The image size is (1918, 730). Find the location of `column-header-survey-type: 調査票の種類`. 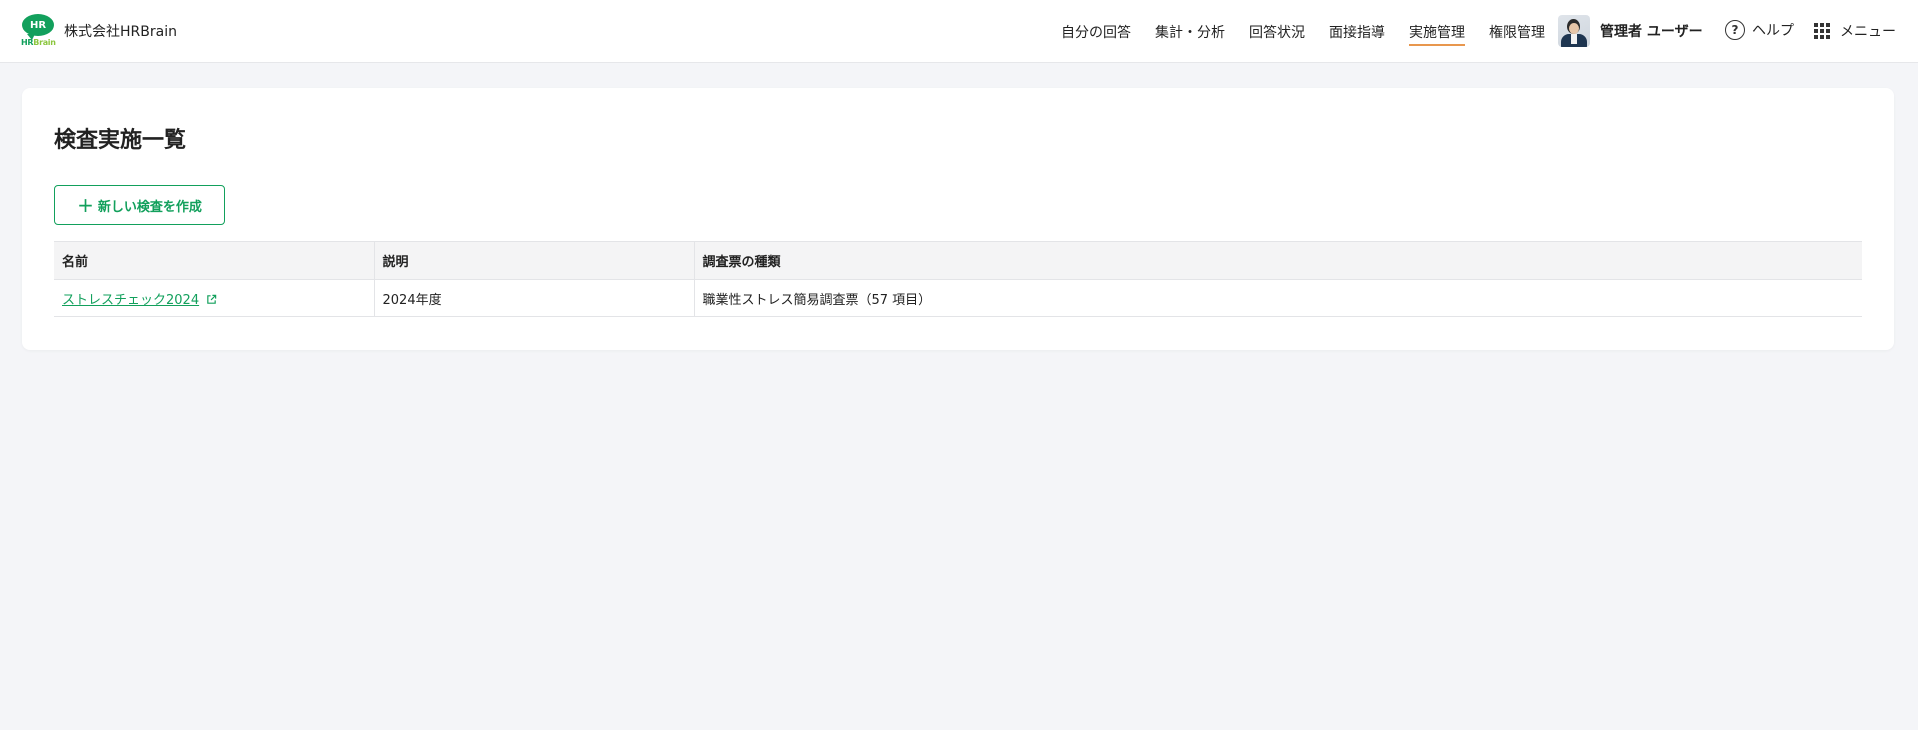

column-header-survey-type: 調査票の種類 is located at coordinates (1277, 260).